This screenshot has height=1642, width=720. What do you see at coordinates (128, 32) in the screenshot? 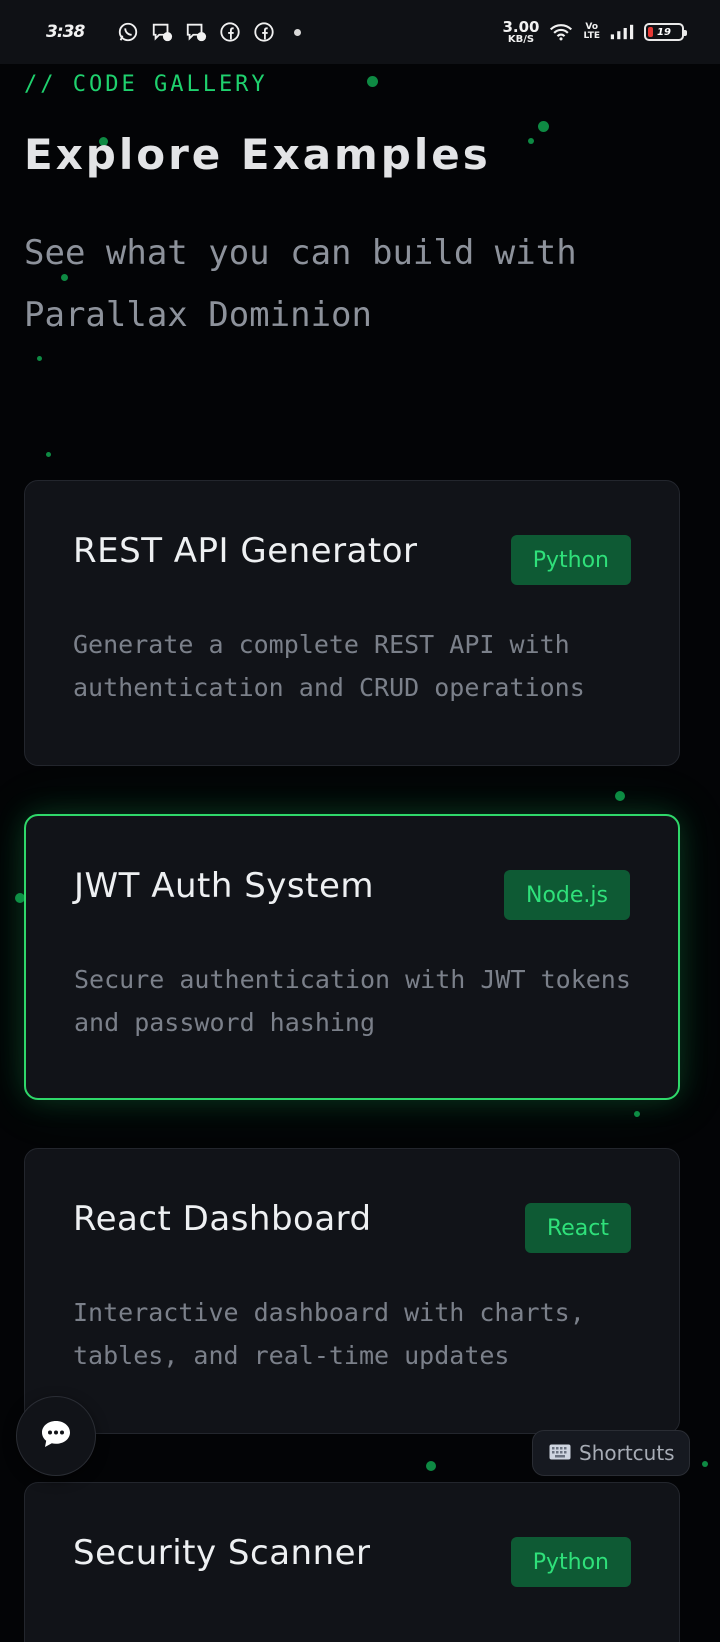
I see `whatsapp-icon` at bounding box center [128, 32].